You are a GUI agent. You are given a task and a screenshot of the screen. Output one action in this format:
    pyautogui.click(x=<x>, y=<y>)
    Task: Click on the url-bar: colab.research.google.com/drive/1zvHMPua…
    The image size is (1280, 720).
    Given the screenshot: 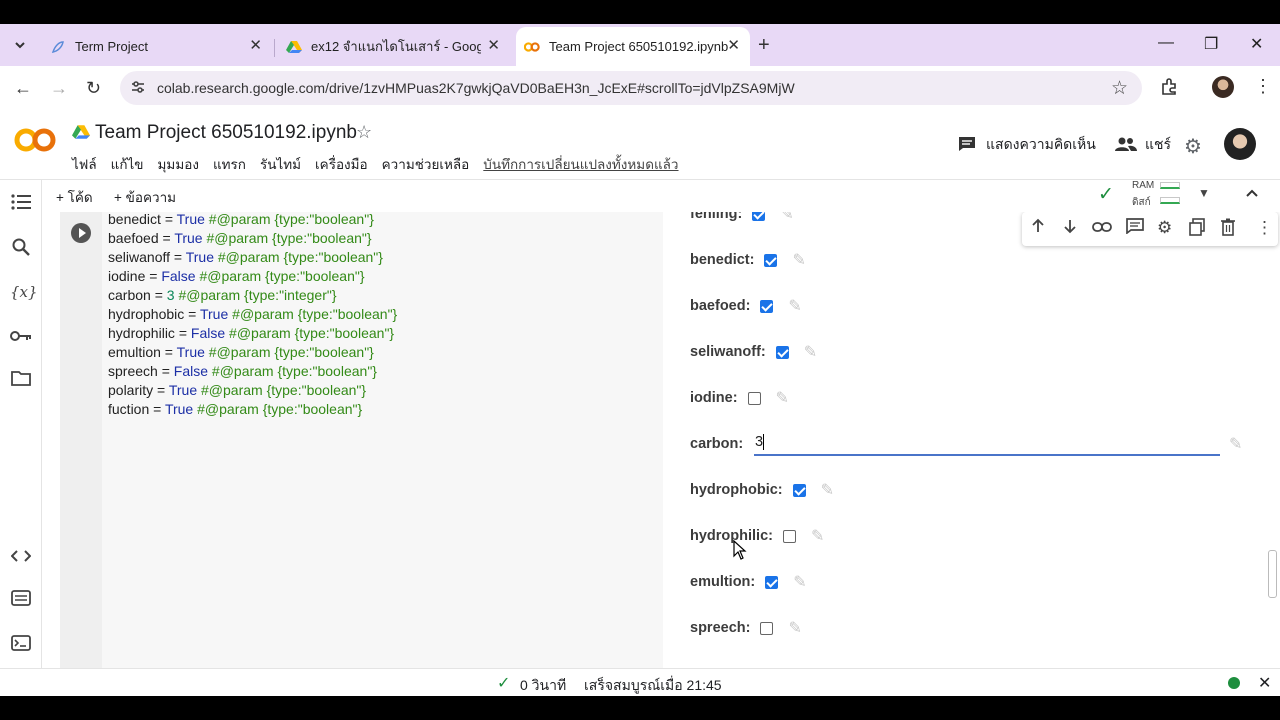 What is the action you would take?
    pyautogui.click(x=631, y=88)
    